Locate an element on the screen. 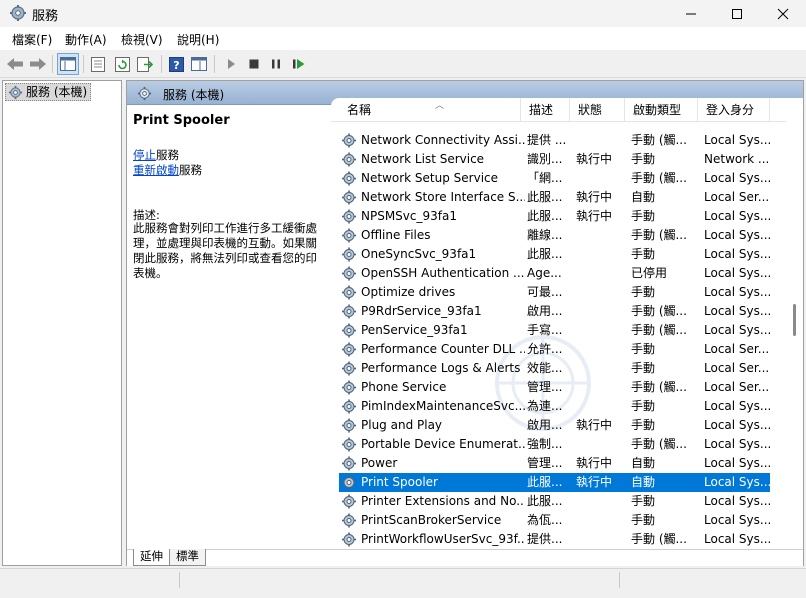 The width and height of the screenshot is (806, 598). view-tabs: 延伸 標準 is located at coordinates (465, 557).